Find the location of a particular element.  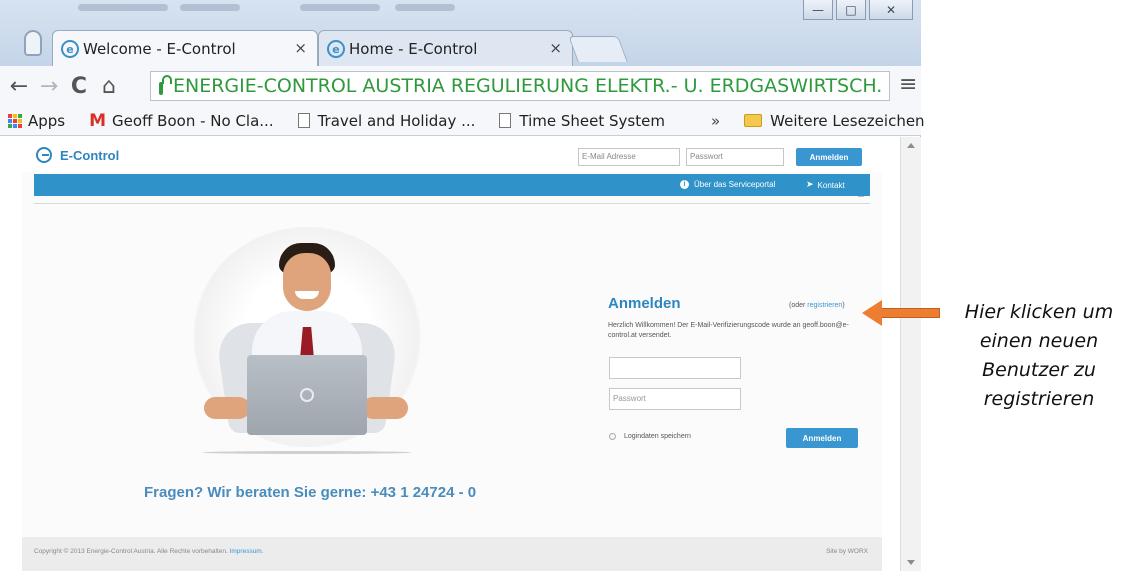

new-tab-button is located at coordinates (598, 49).